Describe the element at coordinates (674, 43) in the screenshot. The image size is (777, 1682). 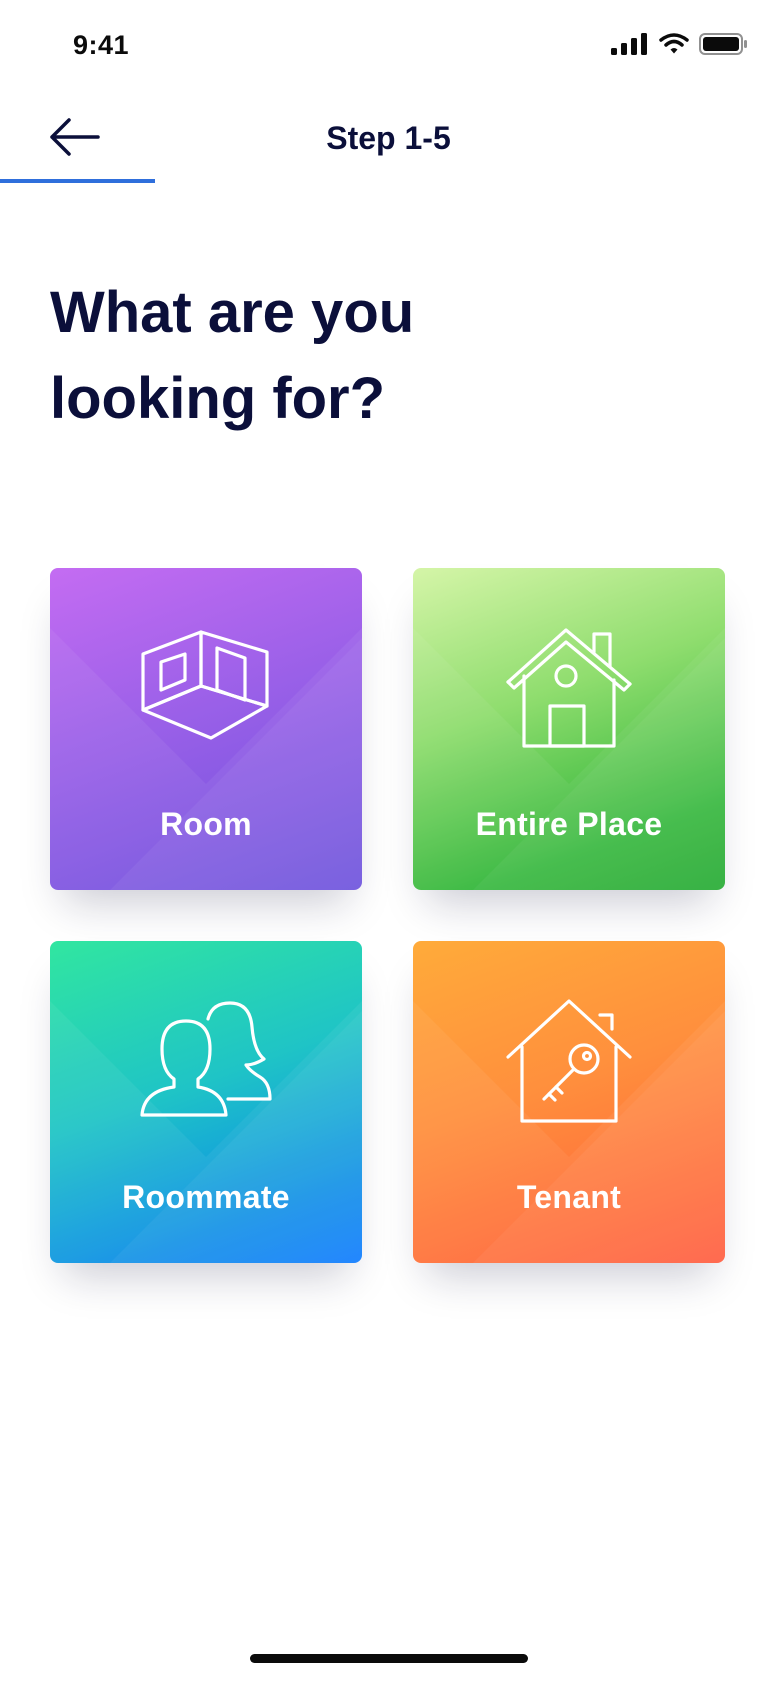
I see `wifi-icon` at that location.